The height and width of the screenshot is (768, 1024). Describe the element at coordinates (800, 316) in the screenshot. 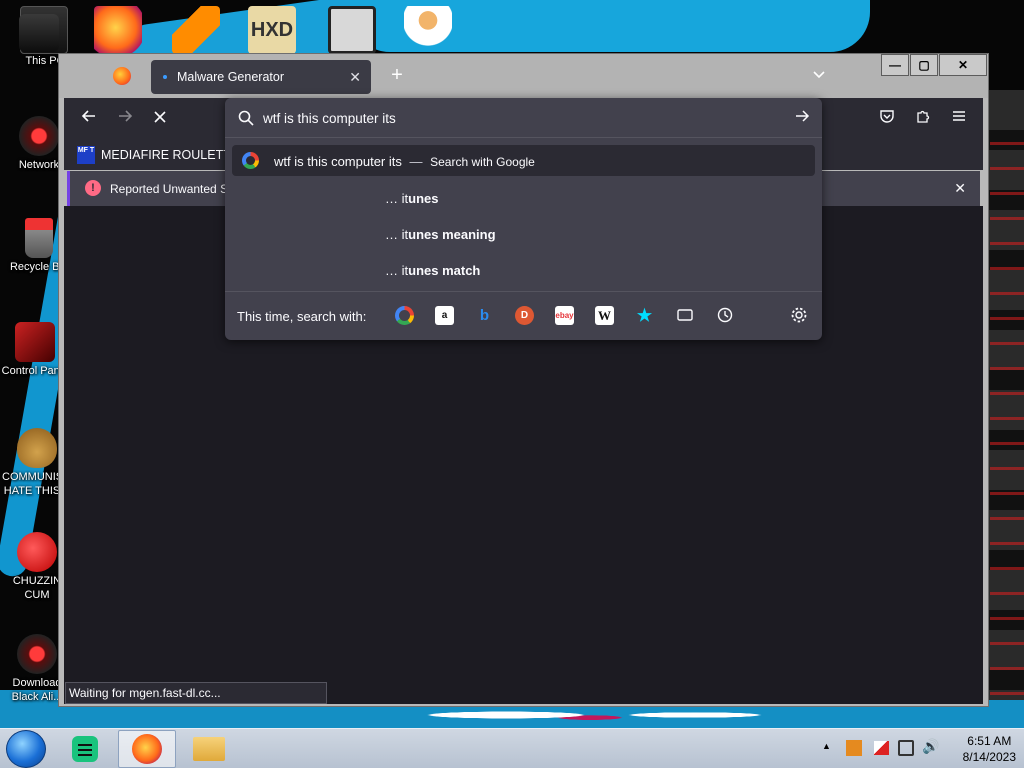

I see `gear-icon` at that location.